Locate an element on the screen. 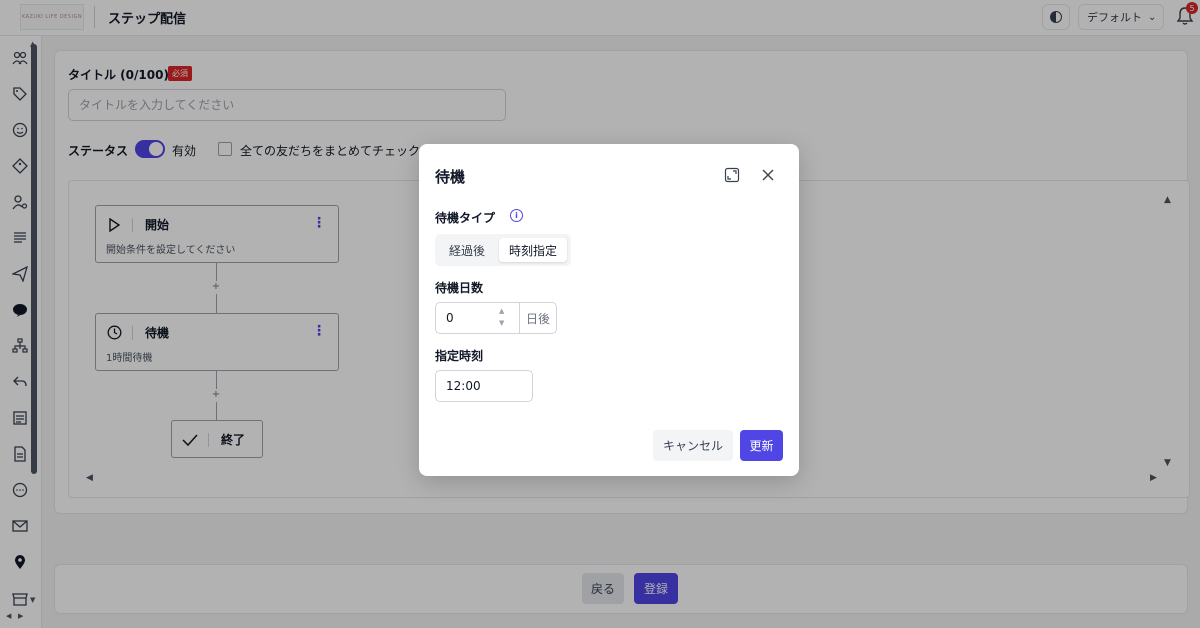 The width and height of the screenshot is (1200, 628). close-icon is located at coordinates (768, 175).